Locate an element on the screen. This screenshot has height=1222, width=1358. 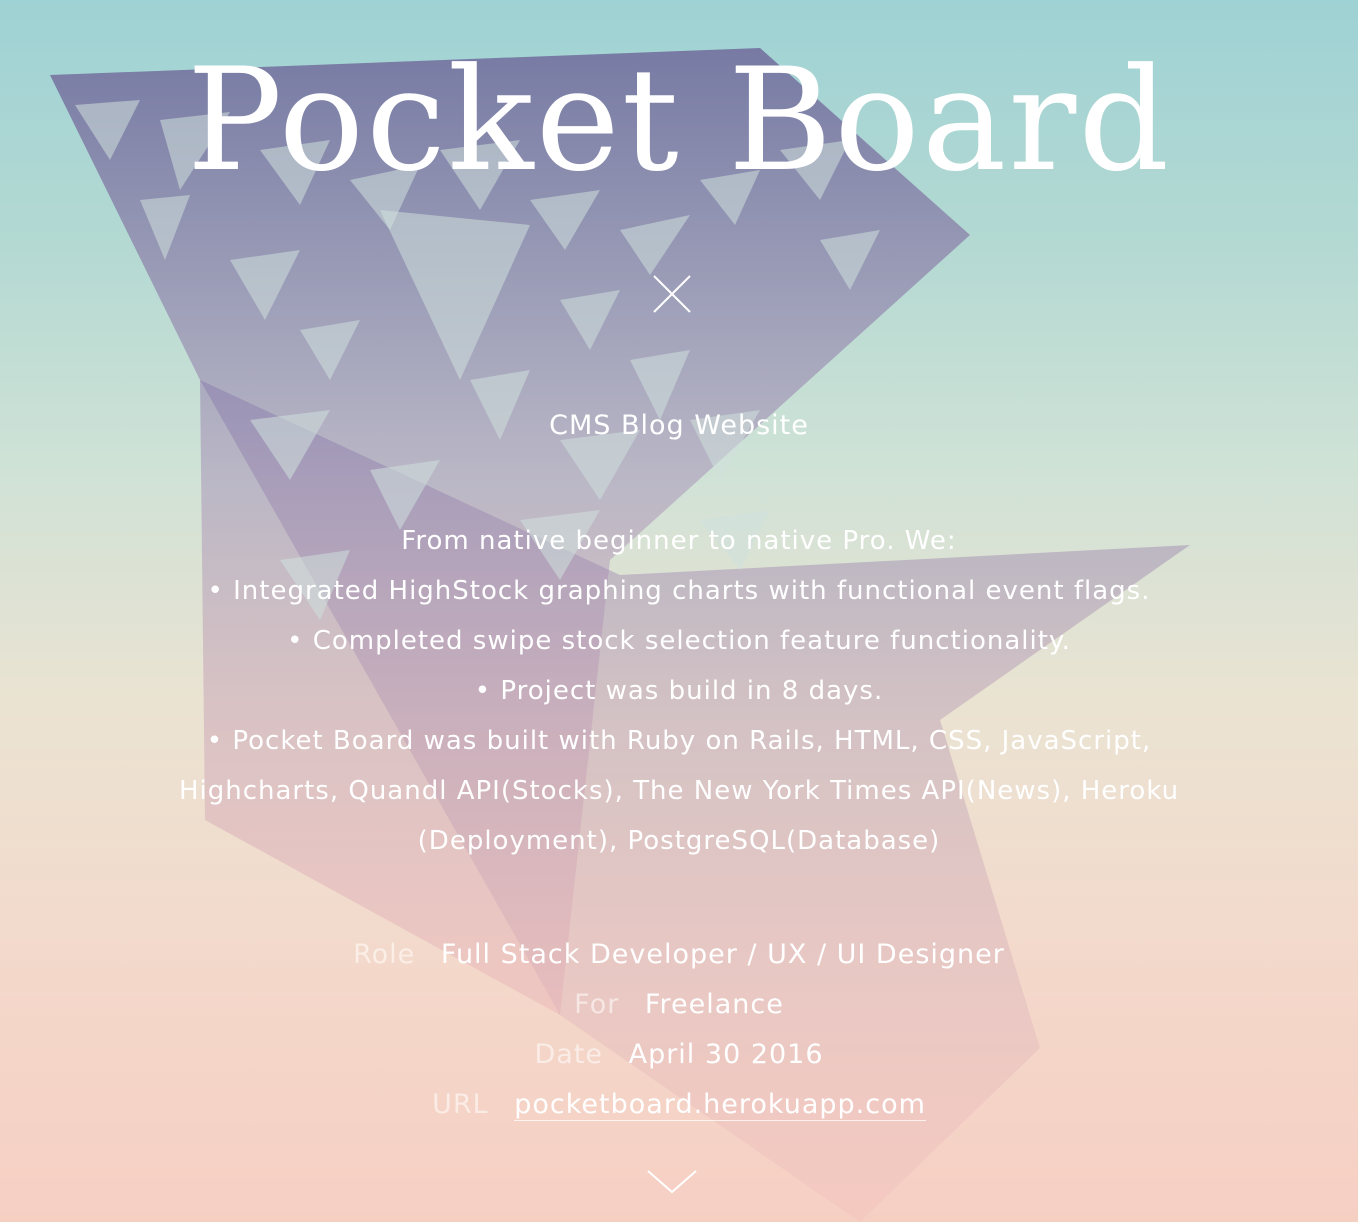
meta-label-date: Date is located at coordinates (568, 1054).